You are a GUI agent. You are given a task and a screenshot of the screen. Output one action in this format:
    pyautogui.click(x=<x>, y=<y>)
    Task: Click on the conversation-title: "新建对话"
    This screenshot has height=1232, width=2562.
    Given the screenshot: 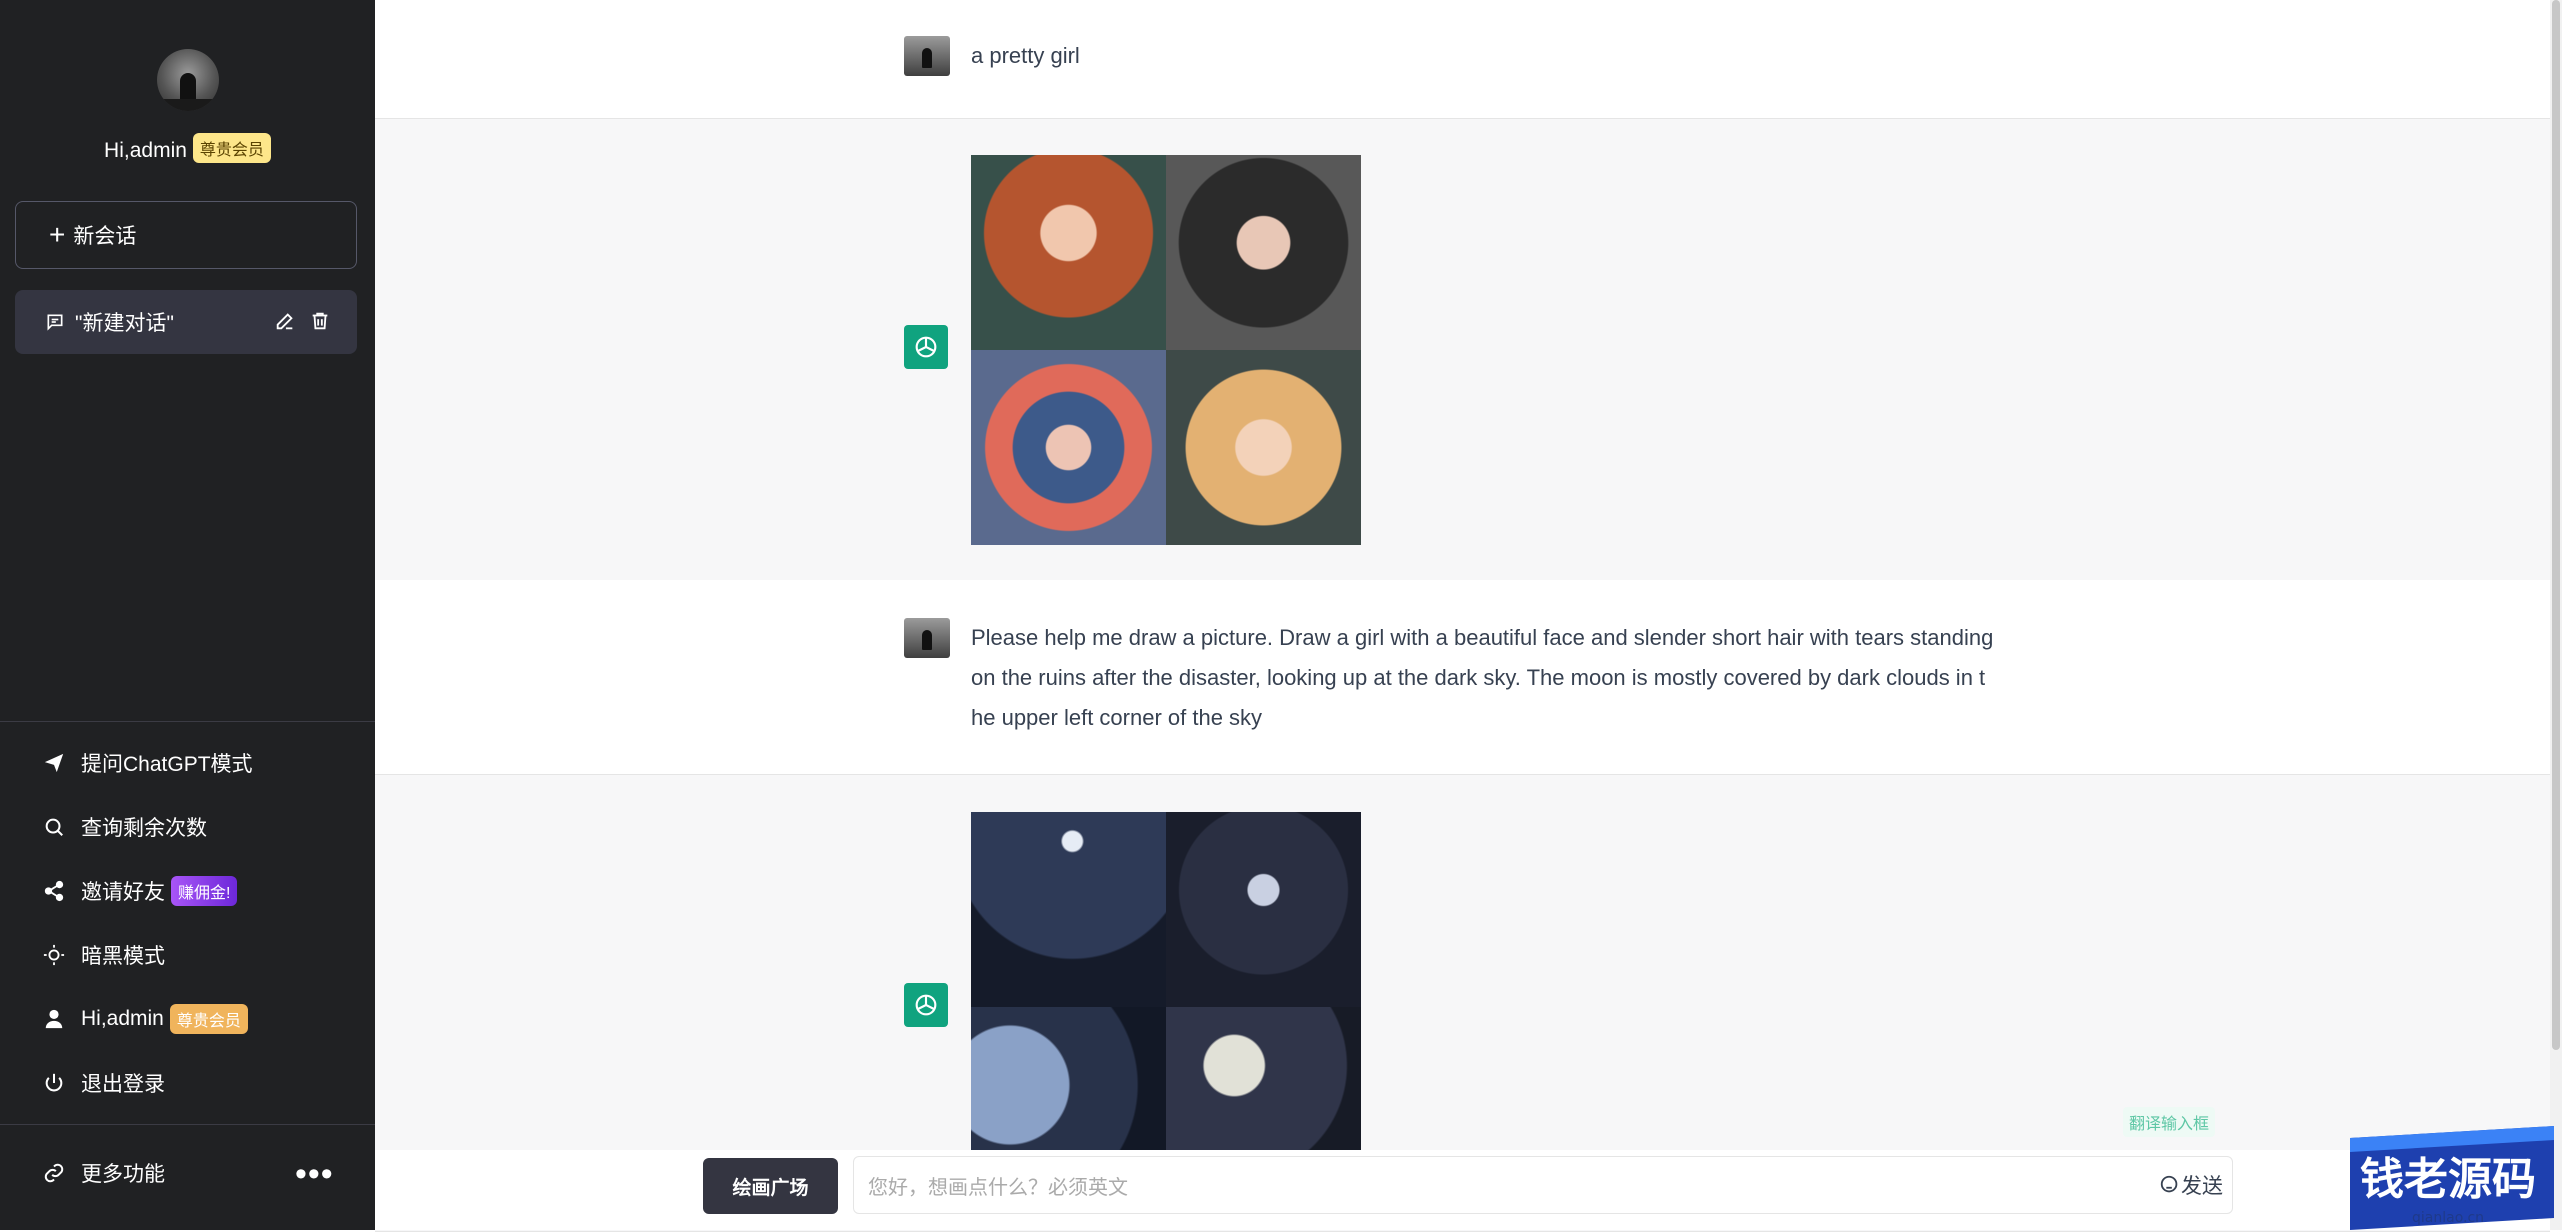 What is the action you would take?
    pyautogui.click(x=124, y=323)
    